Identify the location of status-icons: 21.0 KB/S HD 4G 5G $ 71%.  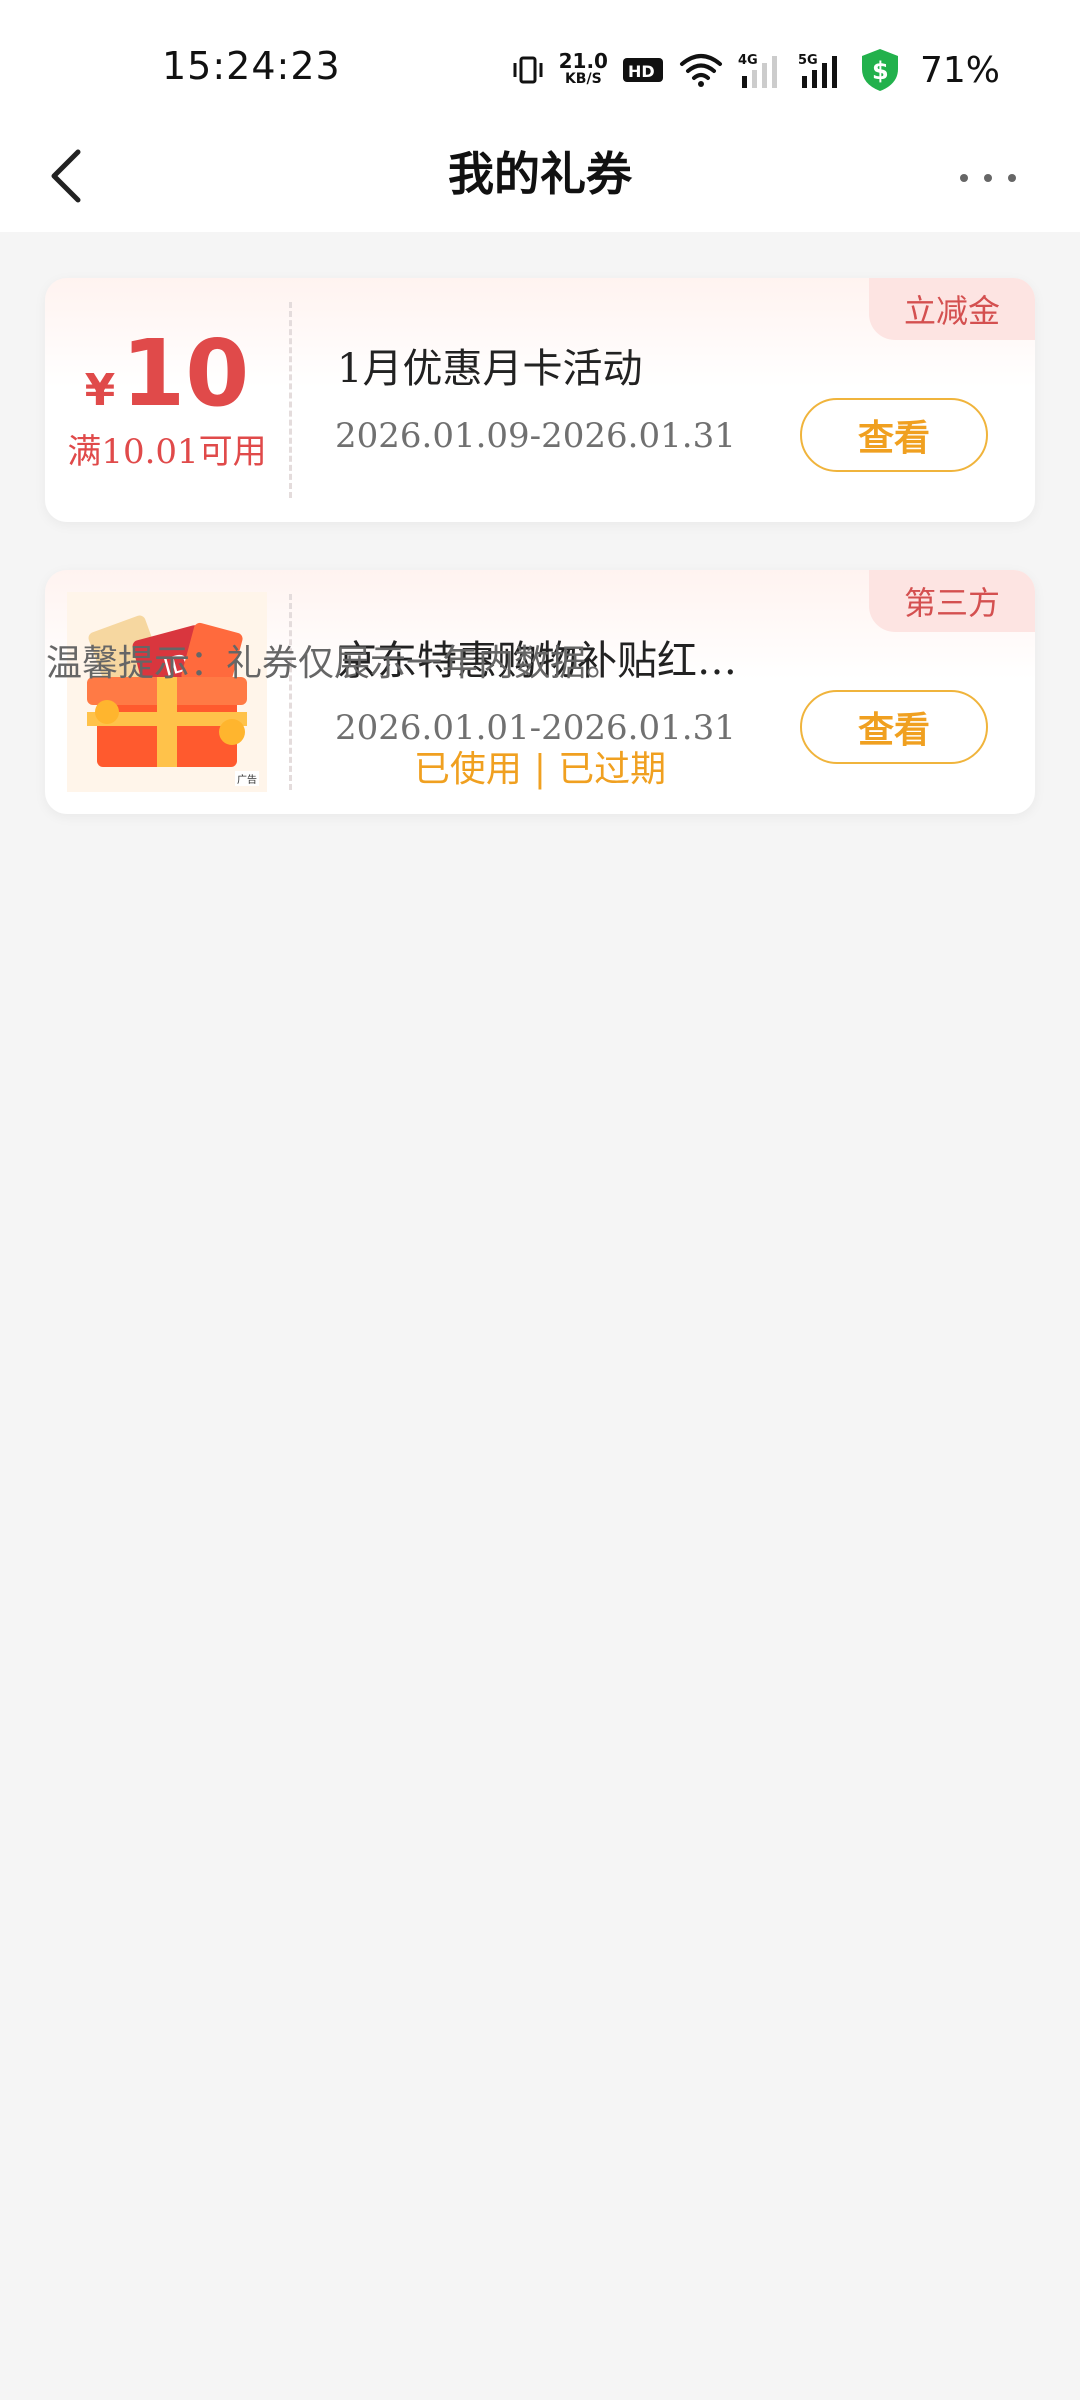
(755, 70).